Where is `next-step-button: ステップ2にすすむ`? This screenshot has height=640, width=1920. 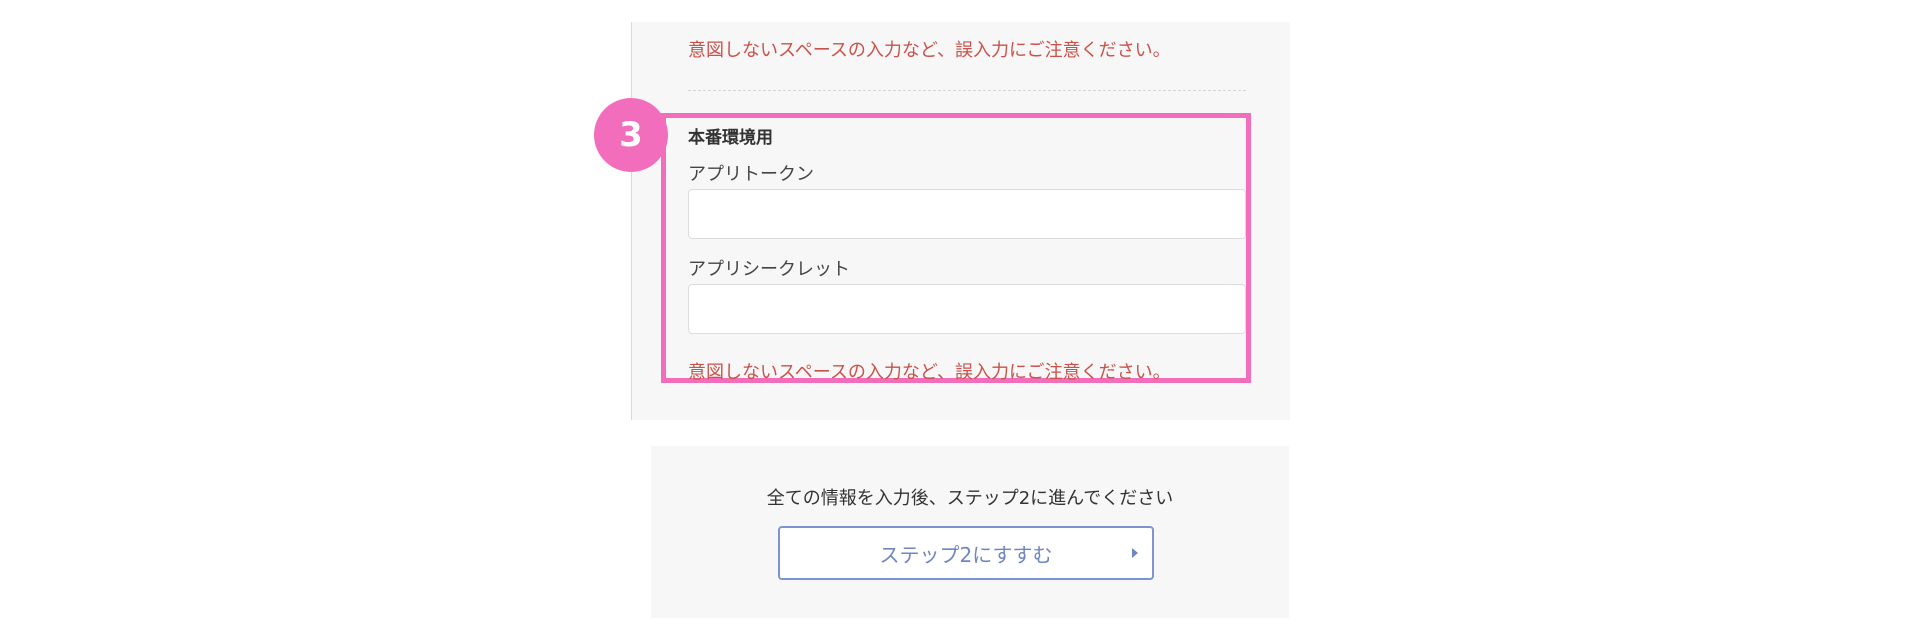 next-step-button: ステップ2にすすむ is located at coordinates (966, 553).